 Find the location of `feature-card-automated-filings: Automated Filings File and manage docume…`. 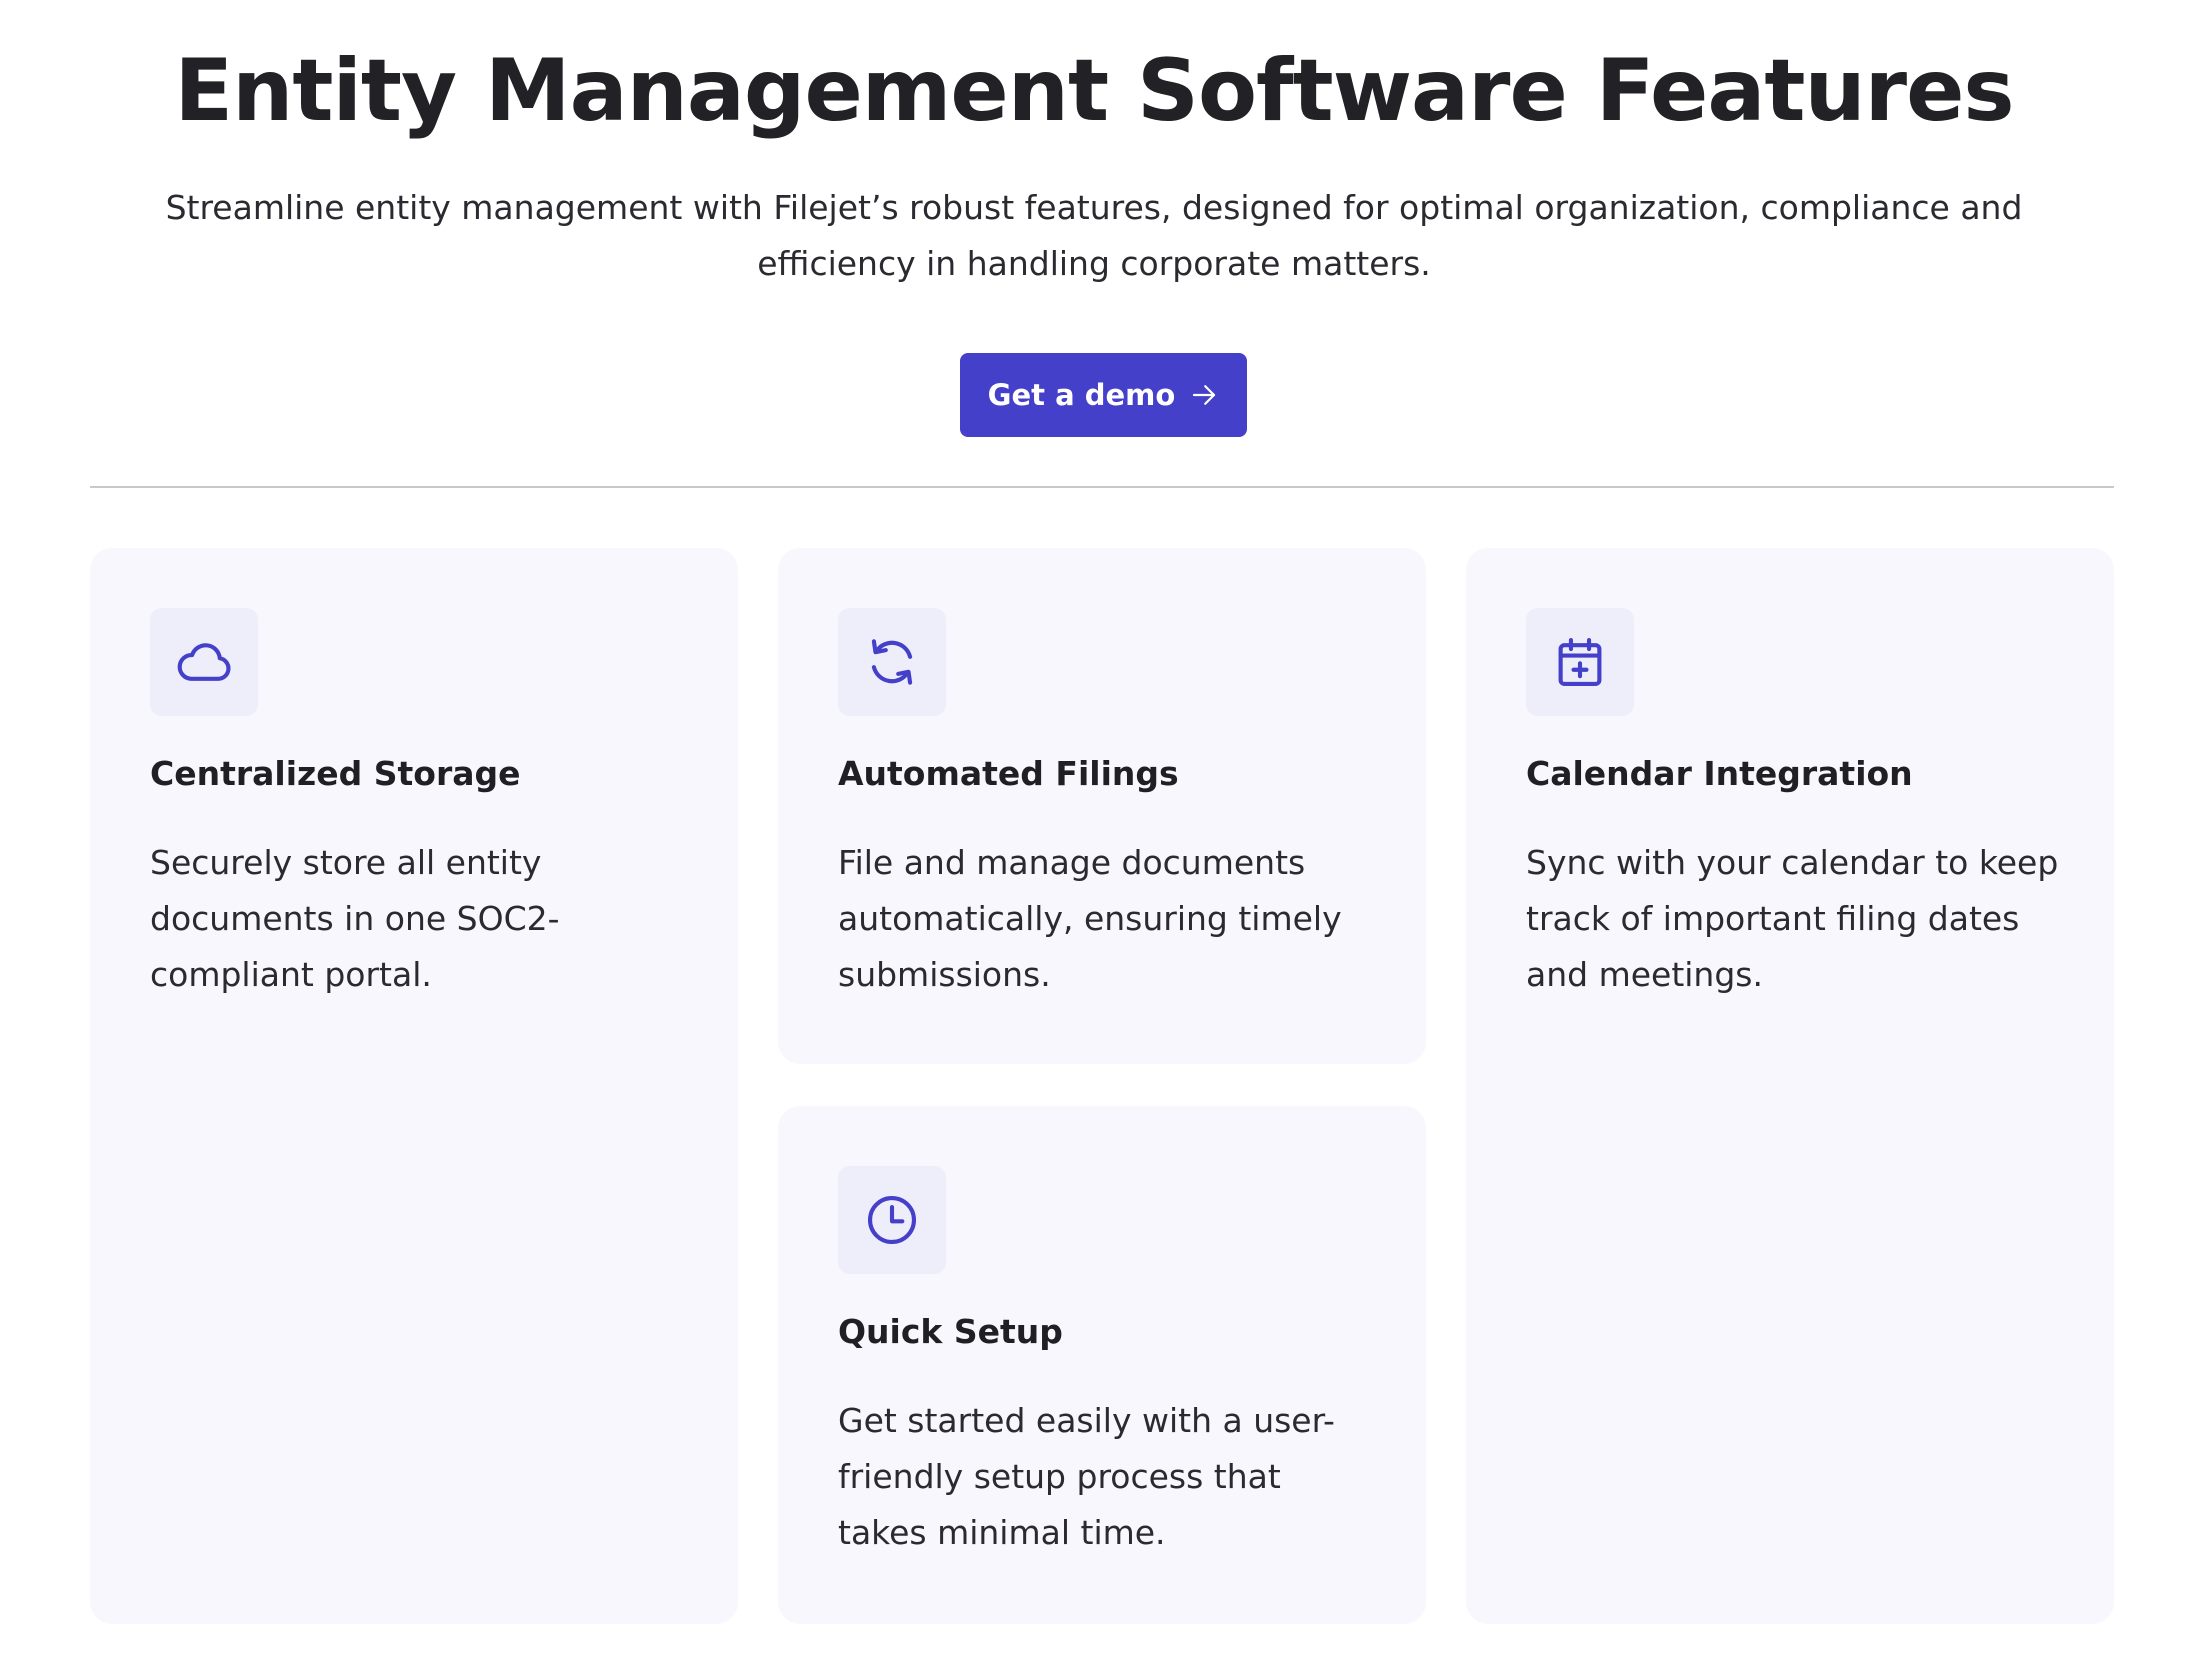

feature-card-automated-filings: Automated Filings File and manage docume… is located at coordinates (1102, 806).